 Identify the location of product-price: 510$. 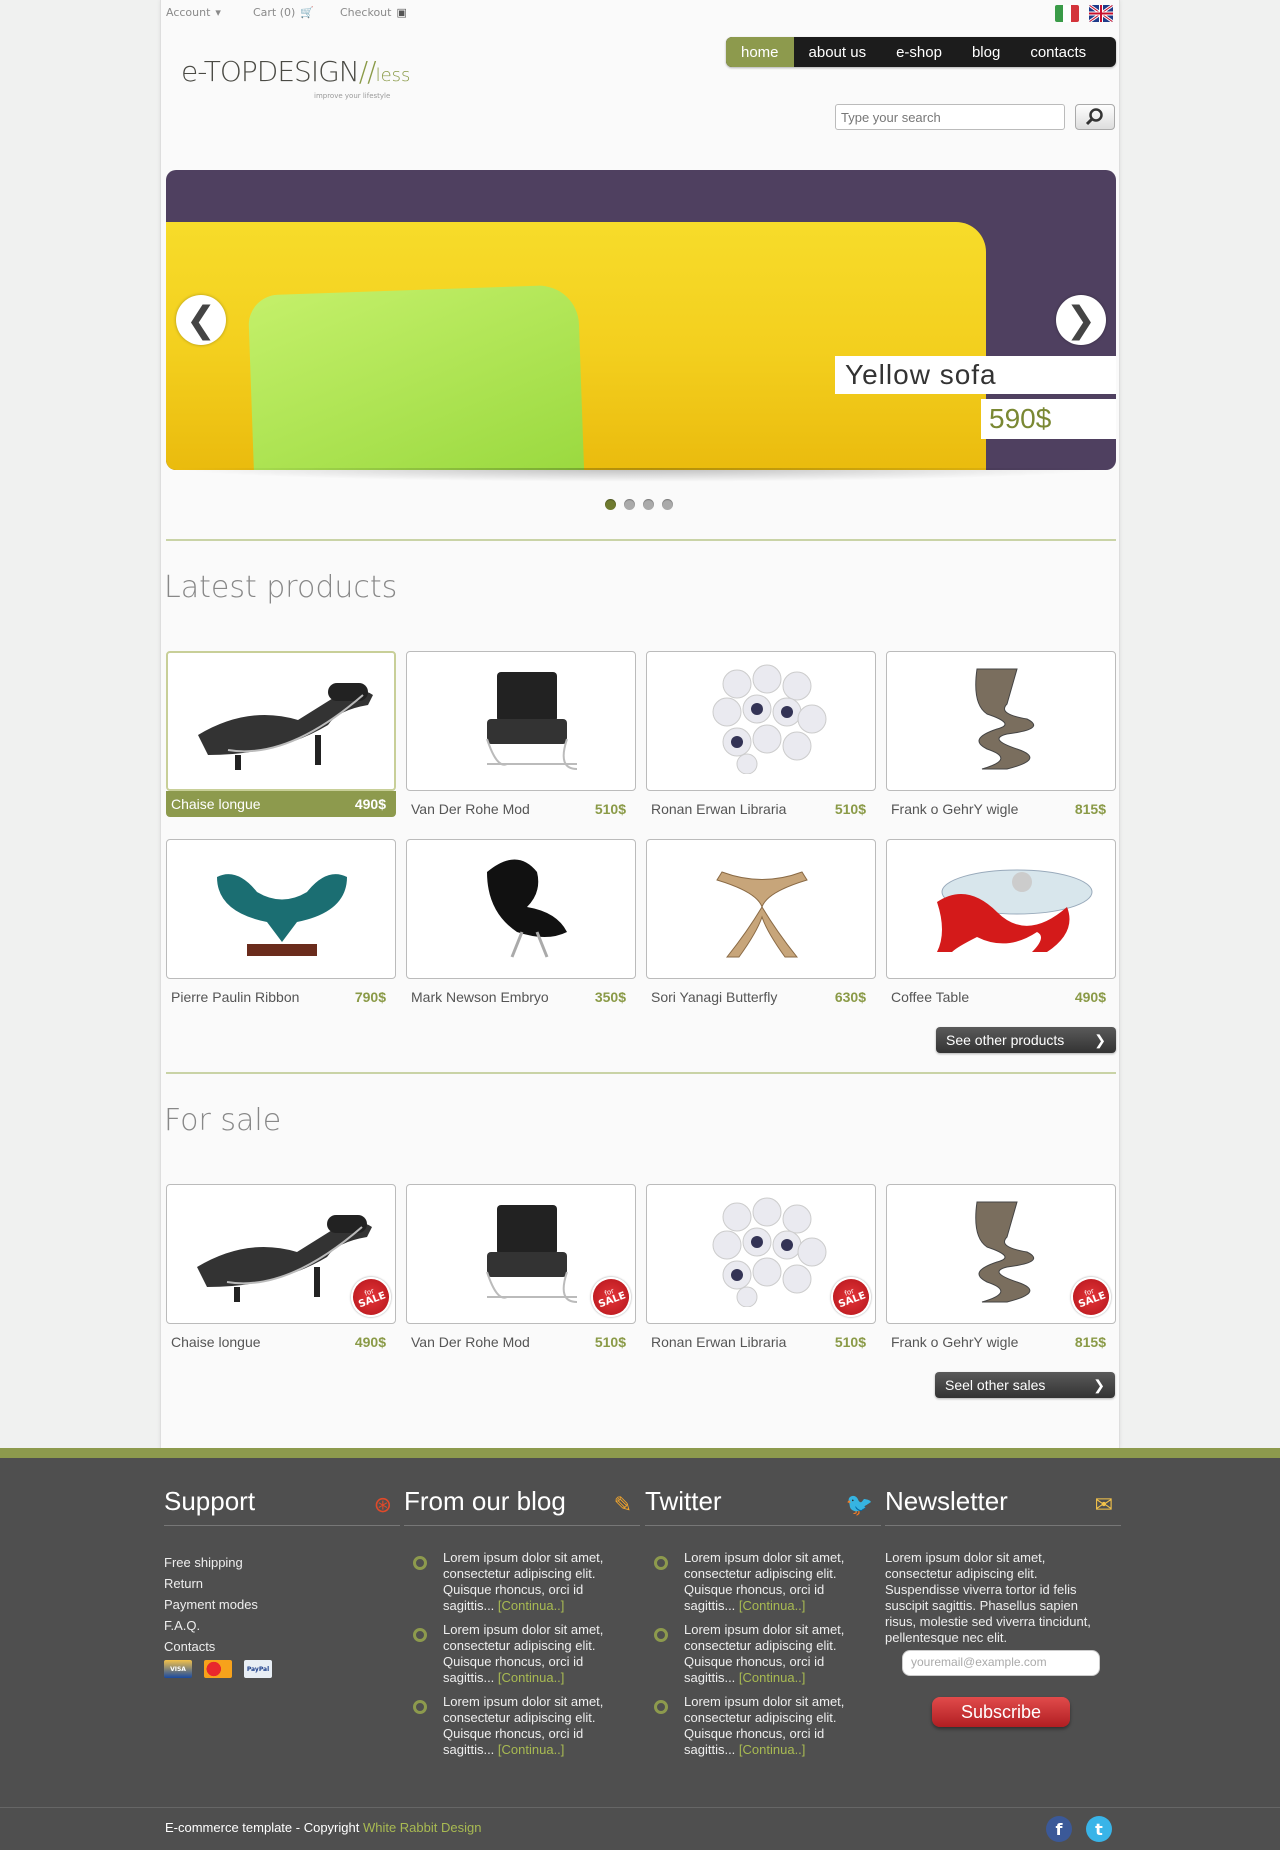
(610, 809).